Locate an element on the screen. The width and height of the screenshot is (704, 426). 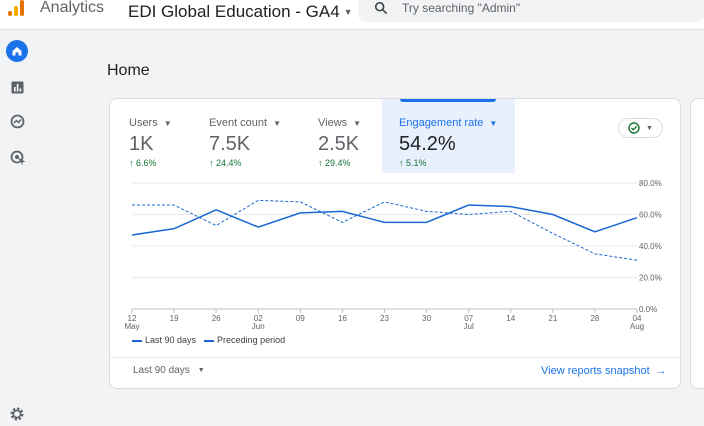
search-bar: Try searching "Admin" is located at coordinates (531, 11).